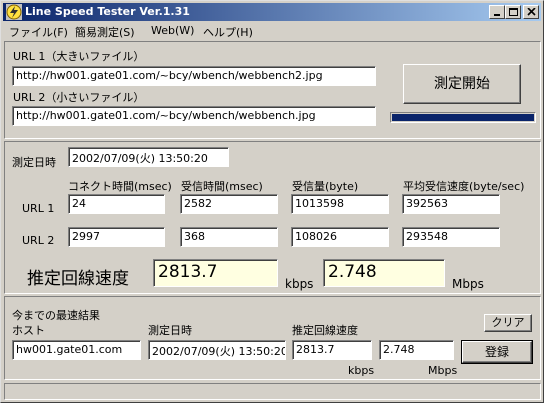  What do you see at coordinates (451, 237) in the screenshot?
I see `url2-avg-speed: 293548` at bounding box center [451, 237].